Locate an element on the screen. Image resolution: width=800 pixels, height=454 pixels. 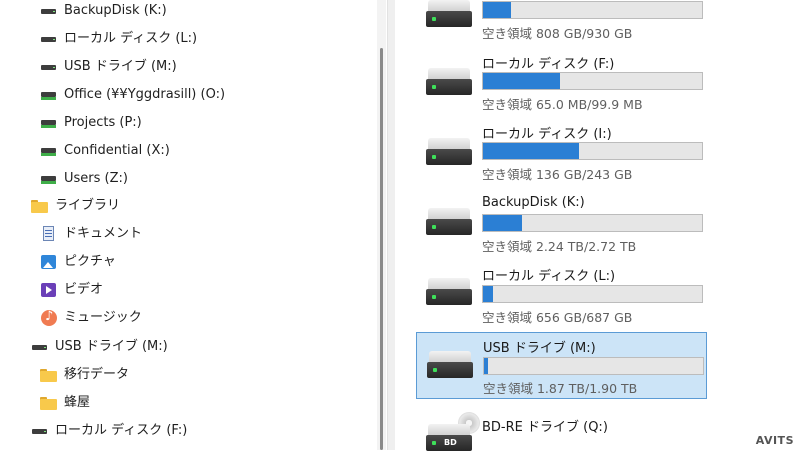
nav-item-local-disk-f: ローカル ディスク (F:) is located at coordinates (109, 431).